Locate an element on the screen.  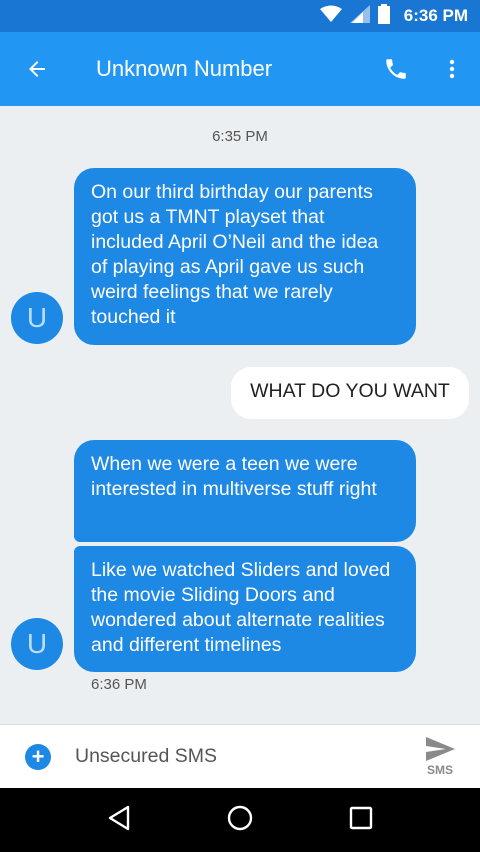
circle-home-icon is located at coordinates (240, 817).